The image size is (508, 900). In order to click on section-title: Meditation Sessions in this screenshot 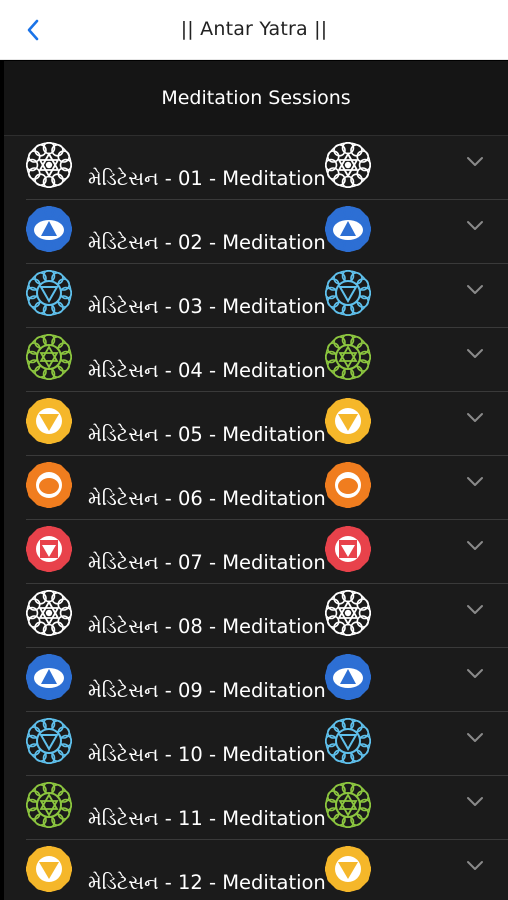, I will do `click(256, 98)`.